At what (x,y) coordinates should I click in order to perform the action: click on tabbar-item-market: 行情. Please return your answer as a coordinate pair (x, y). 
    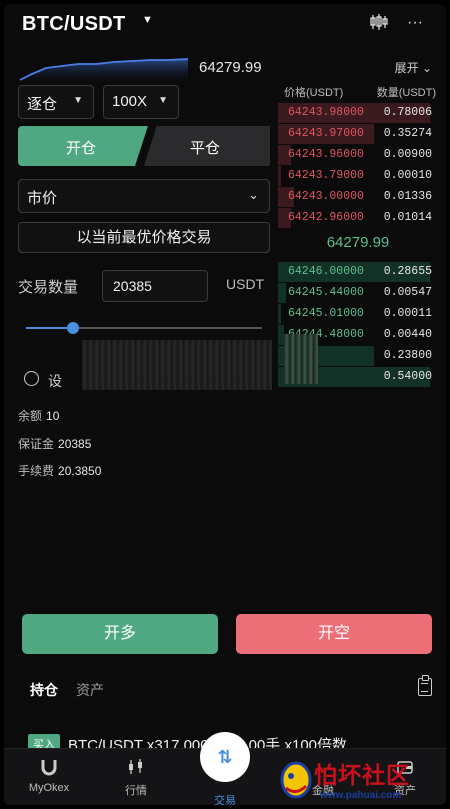
    Looking at the image, I should click on (136, 777).